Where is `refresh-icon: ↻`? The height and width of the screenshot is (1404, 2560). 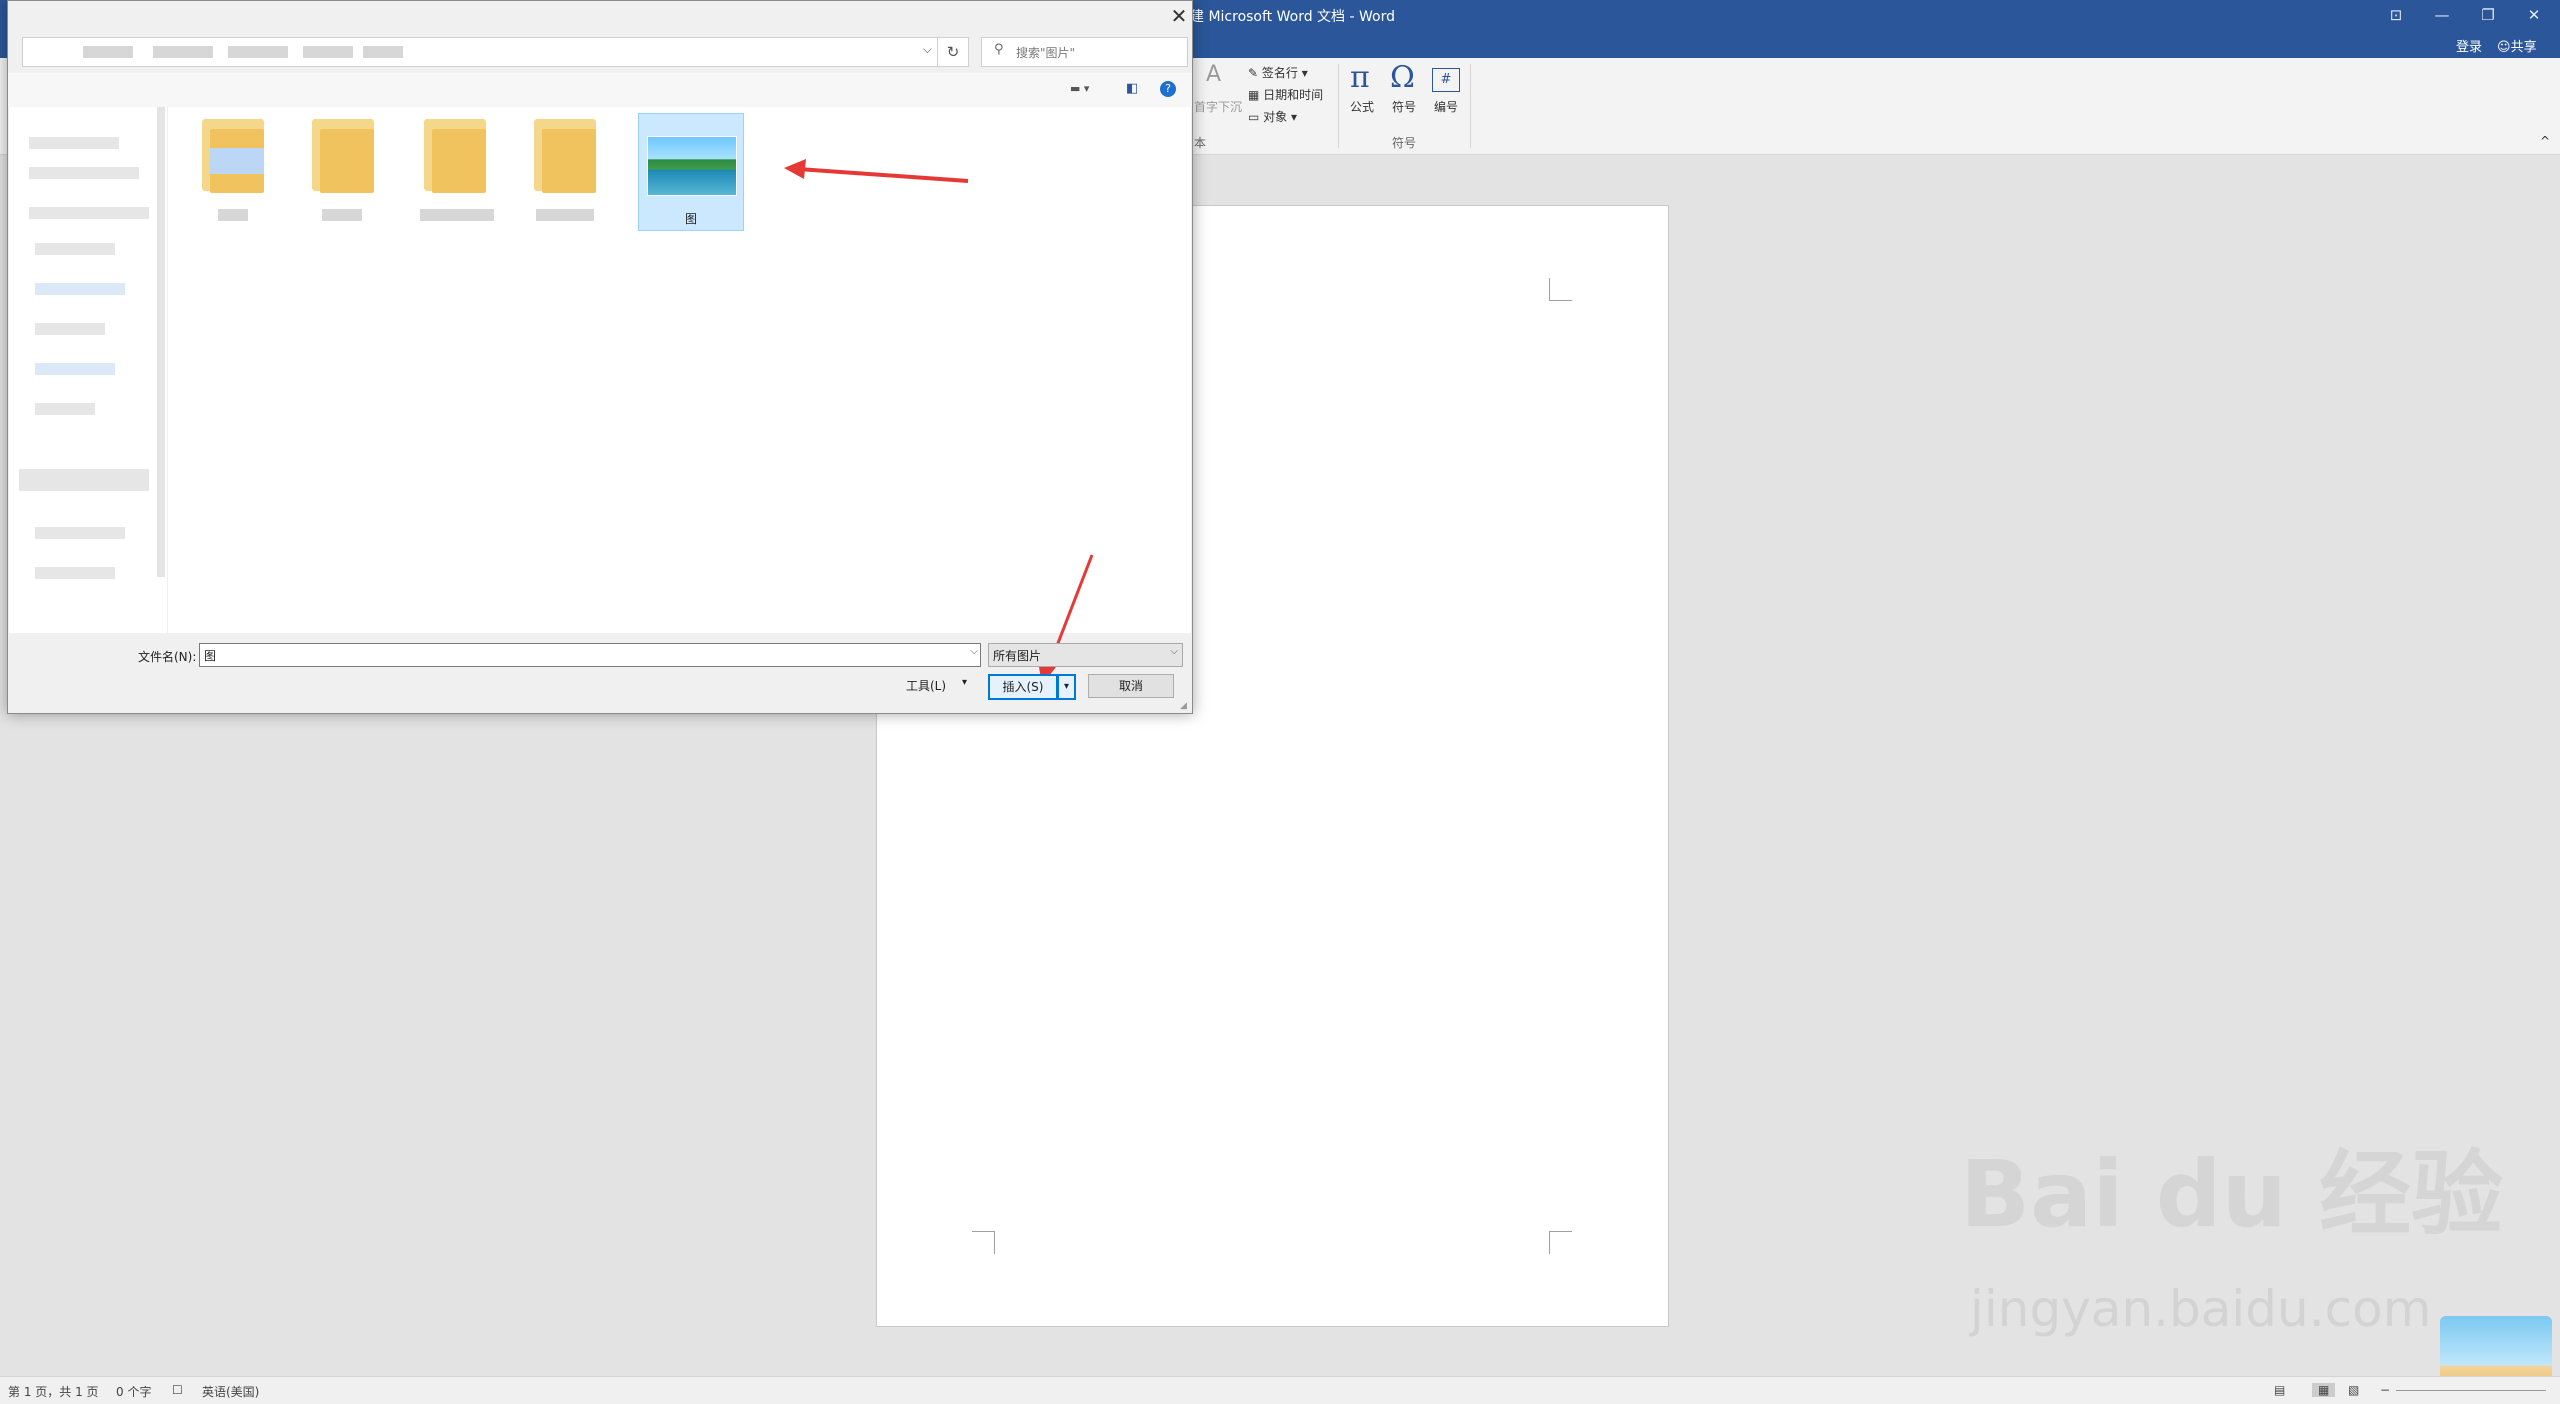 refresh-icon: ↻ is located at coordinates (953, 52).